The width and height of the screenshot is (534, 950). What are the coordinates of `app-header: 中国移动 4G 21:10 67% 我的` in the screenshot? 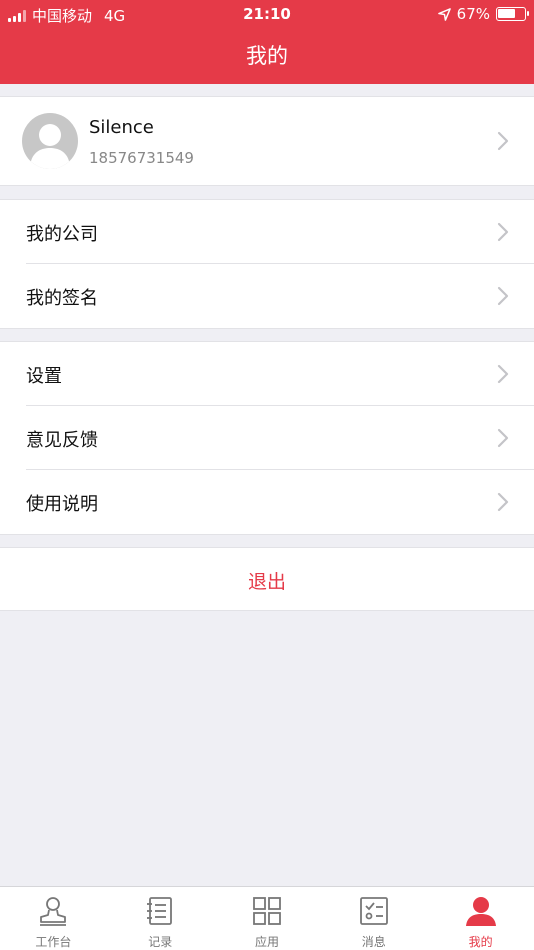 It's located at (267, 42).